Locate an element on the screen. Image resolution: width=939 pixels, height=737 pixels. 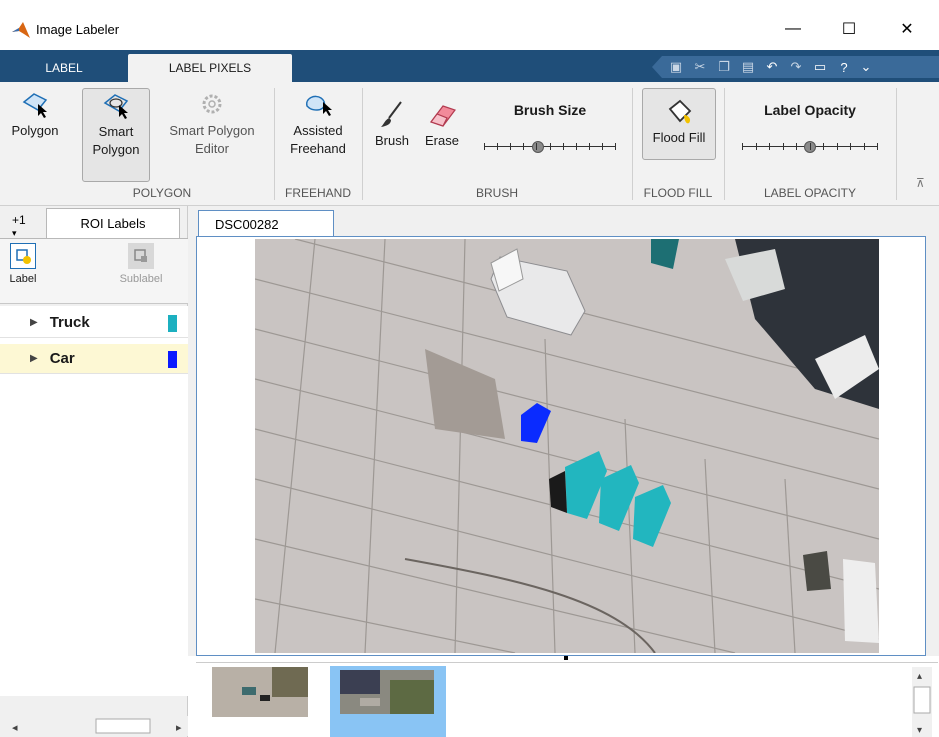
assisted-freehand-button: Assisted Freehand is located at coordinates (318, 124).